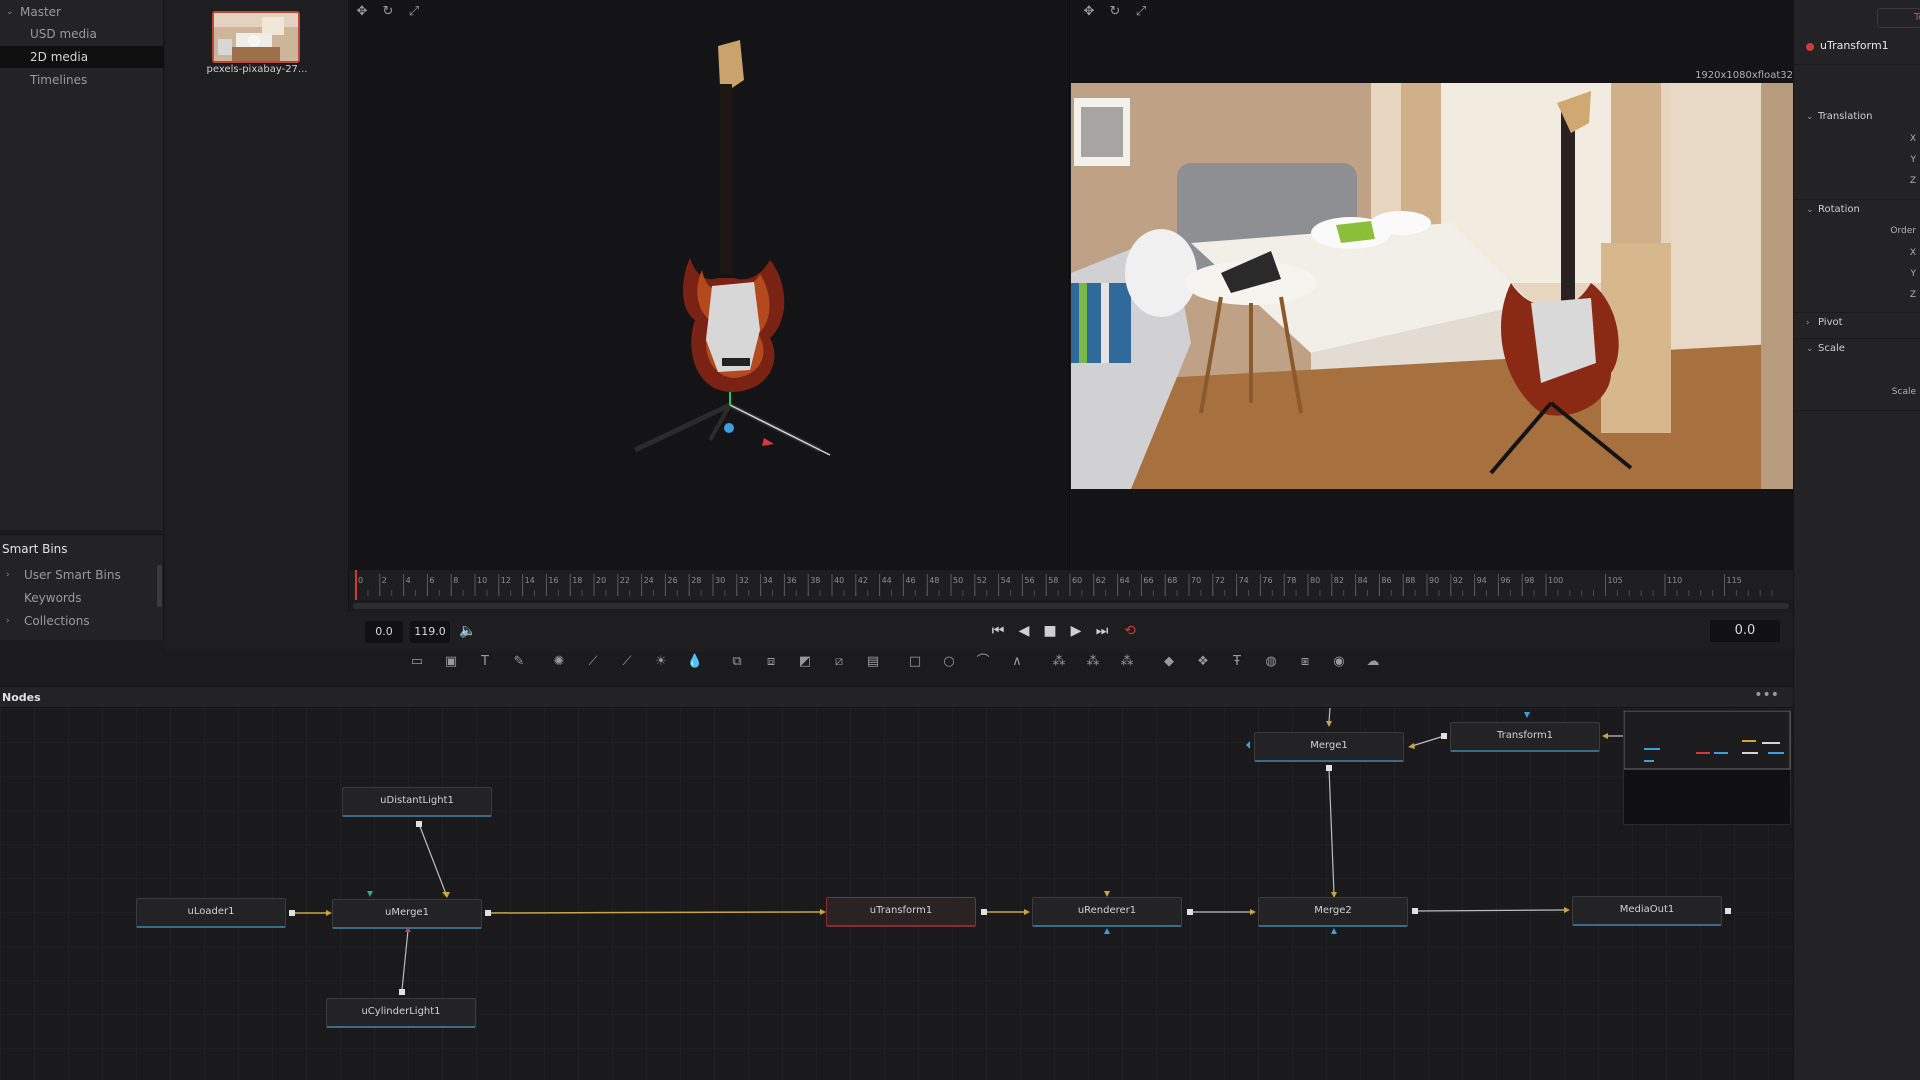 Image resolution: width=1920 pixels, height=1080 pixels. I want to click on play-reverse-icon: ◀, so click(1024, 631).